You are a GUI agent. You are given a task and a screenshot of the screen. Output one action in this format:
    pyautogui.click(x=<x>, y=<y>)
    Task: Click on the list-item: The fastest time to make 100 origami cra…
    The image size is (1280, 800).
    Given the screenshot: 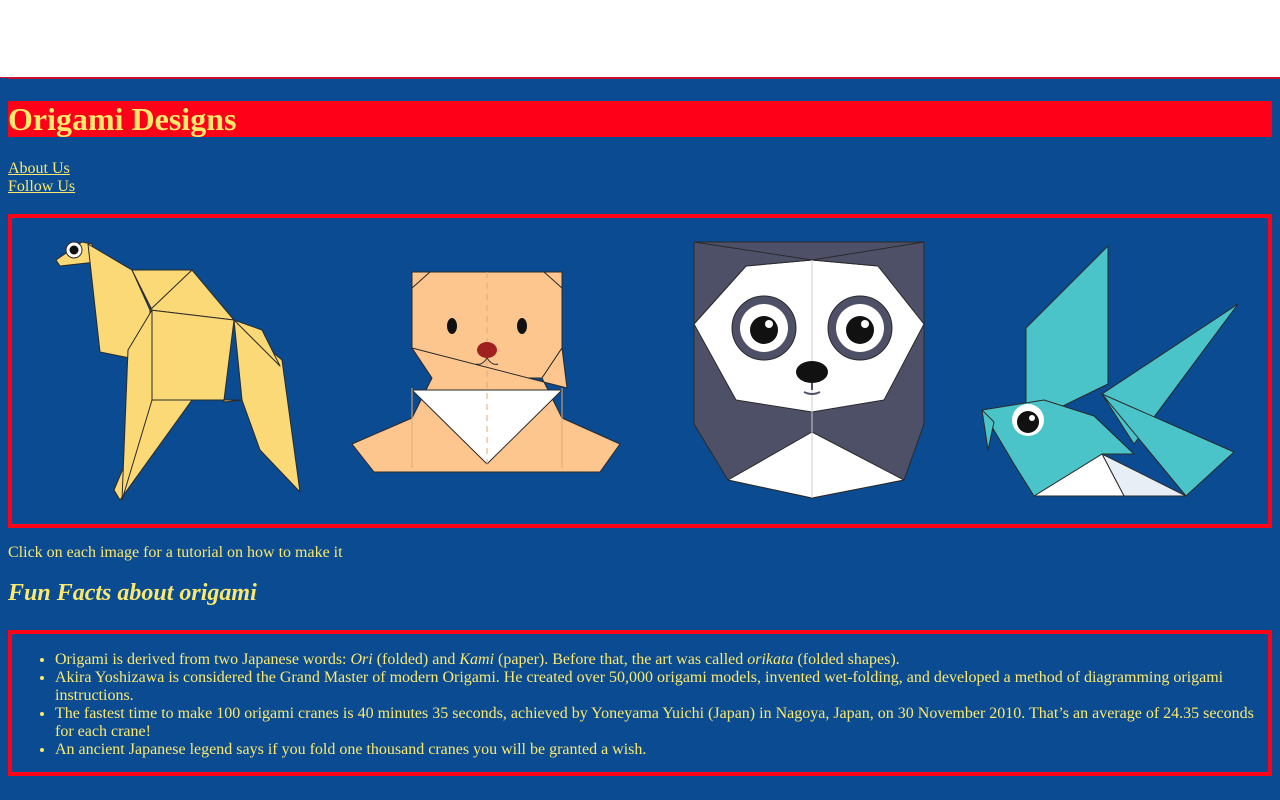 What is the action you would take?
    pyautogui.click(x=657, y=723)
    